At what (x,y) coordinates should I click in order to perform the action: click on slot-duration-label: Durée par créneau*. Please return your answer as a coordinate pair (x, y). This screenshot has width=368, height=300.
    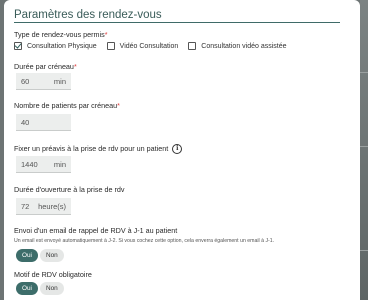
    Looking at the image, I should click on (45, 66).